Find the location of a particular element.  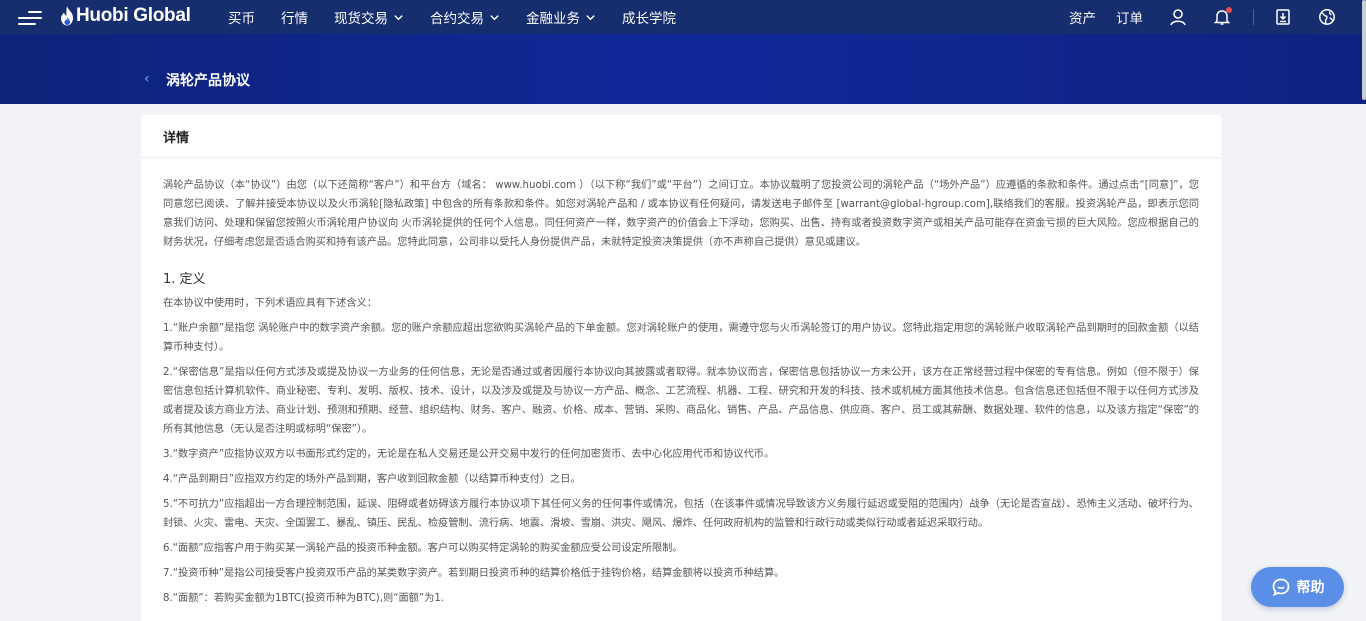

page-banner: ‹ 涡轮产品协议 is located at coordinates (683, 69).